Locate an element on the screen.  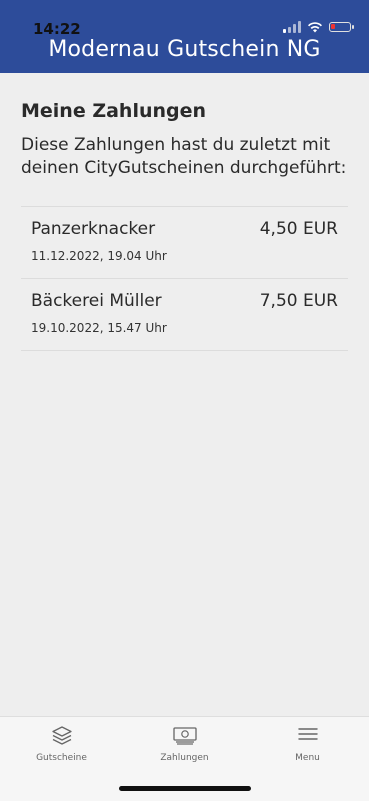
payment-merchant: Bäckerei Müller is located at coordinates (96, 301).